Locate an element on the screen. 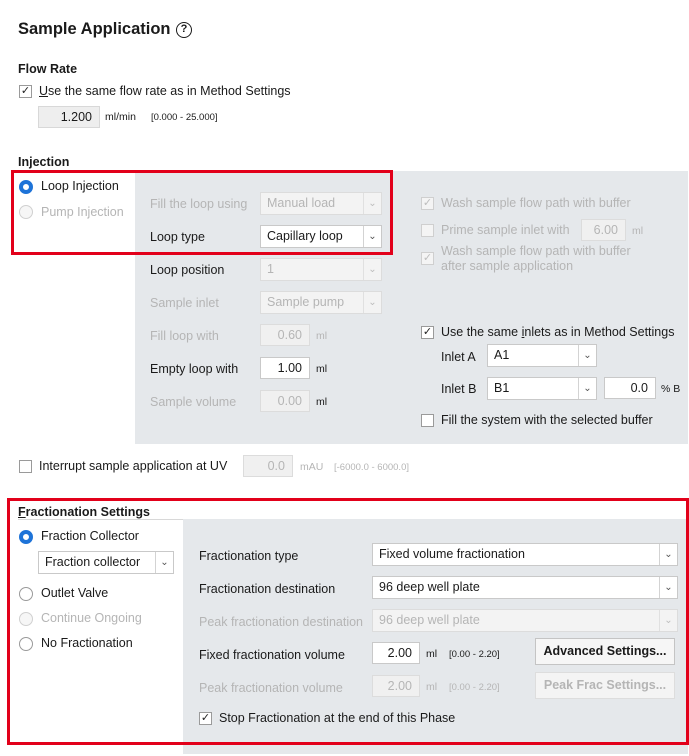  fill-system-checkbox is located at coordinates (427, 420).